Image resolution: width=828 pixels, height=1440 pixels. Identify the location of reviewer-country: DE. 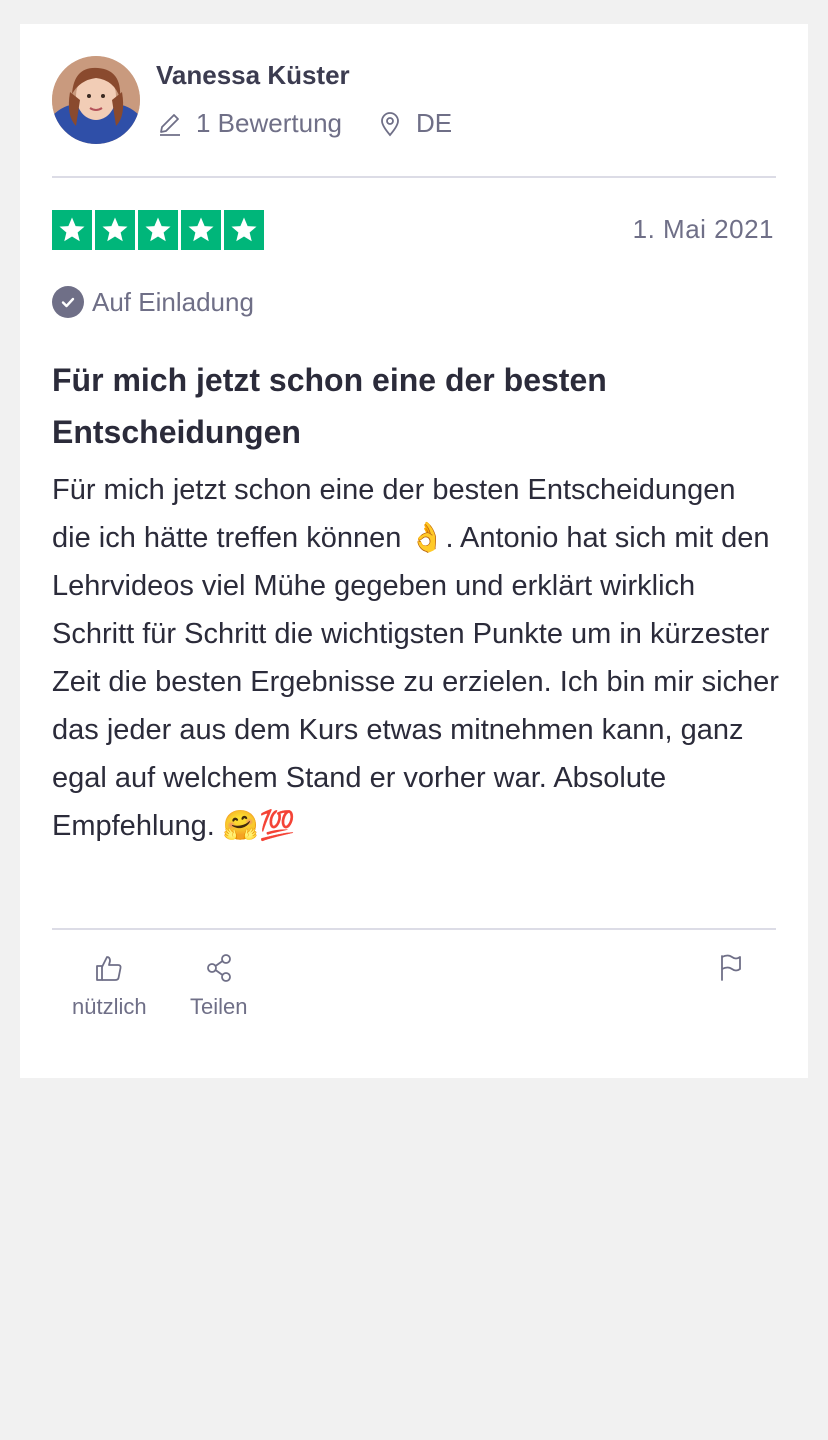
(414, 123).